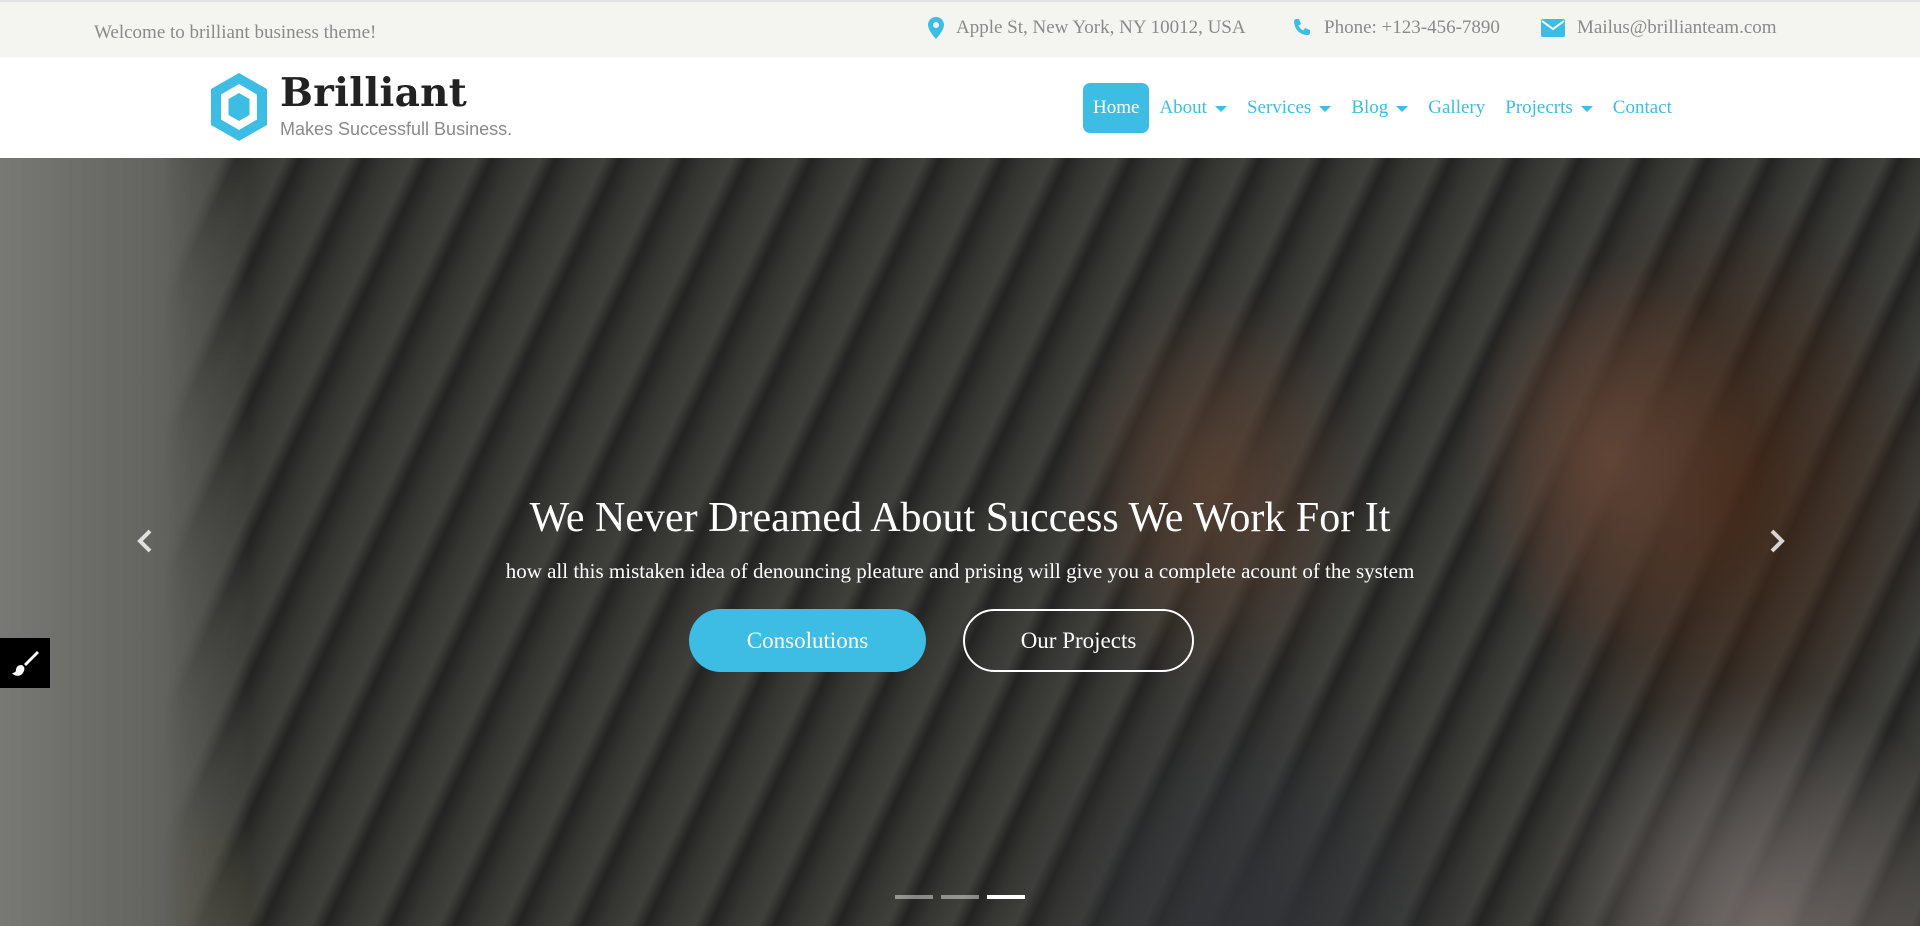  I want to click on envelope-icon, so click(1553, 28).